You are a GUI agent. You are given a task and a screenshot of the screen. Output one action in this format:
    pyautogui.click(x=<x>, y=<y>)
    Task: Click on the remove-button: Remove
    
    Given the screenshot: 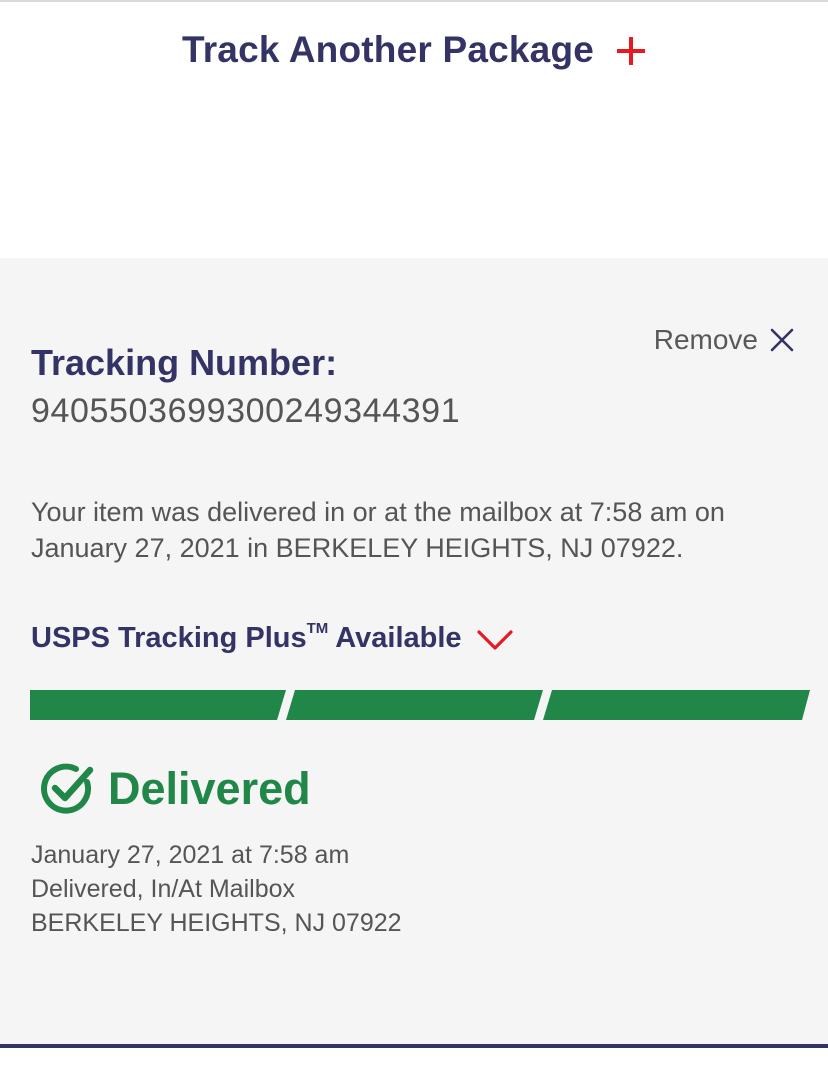 What is the action you would take?
    pyautogui.click(x=724, y=340)
    